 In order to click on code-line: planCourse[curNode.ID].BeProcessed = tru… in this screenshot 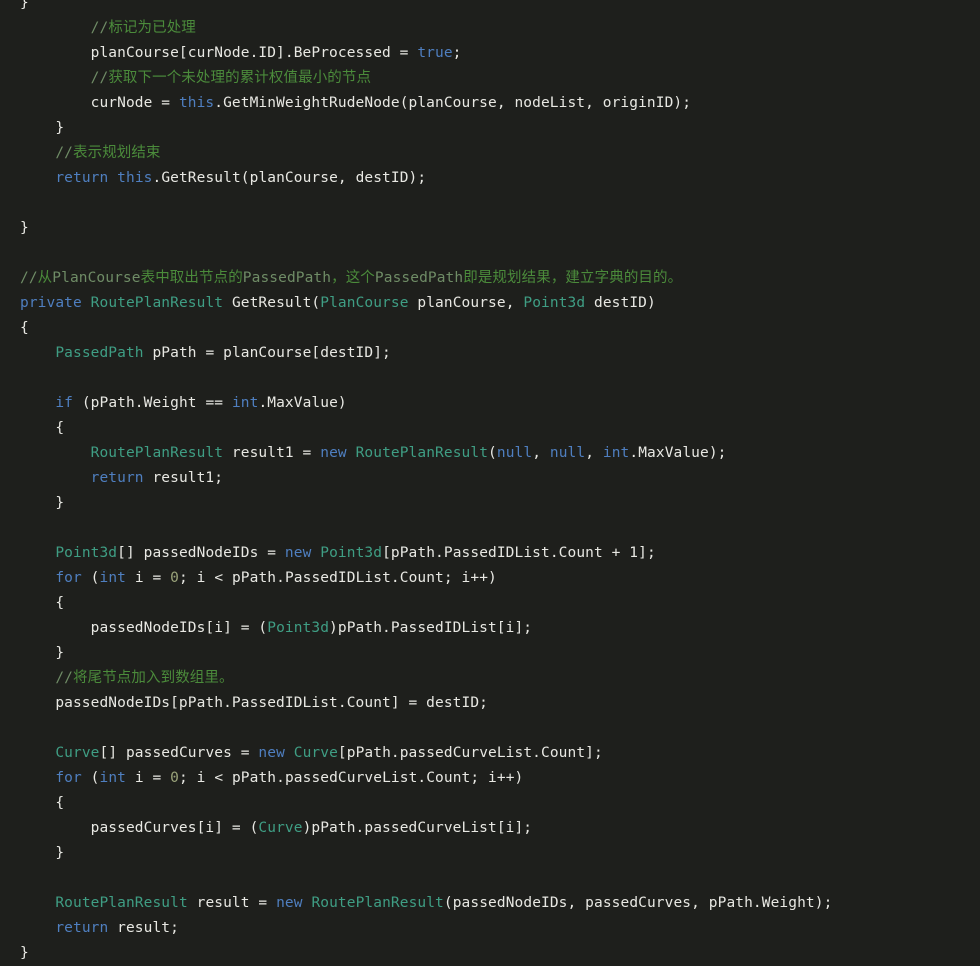, I will do `click(500, 53)`.